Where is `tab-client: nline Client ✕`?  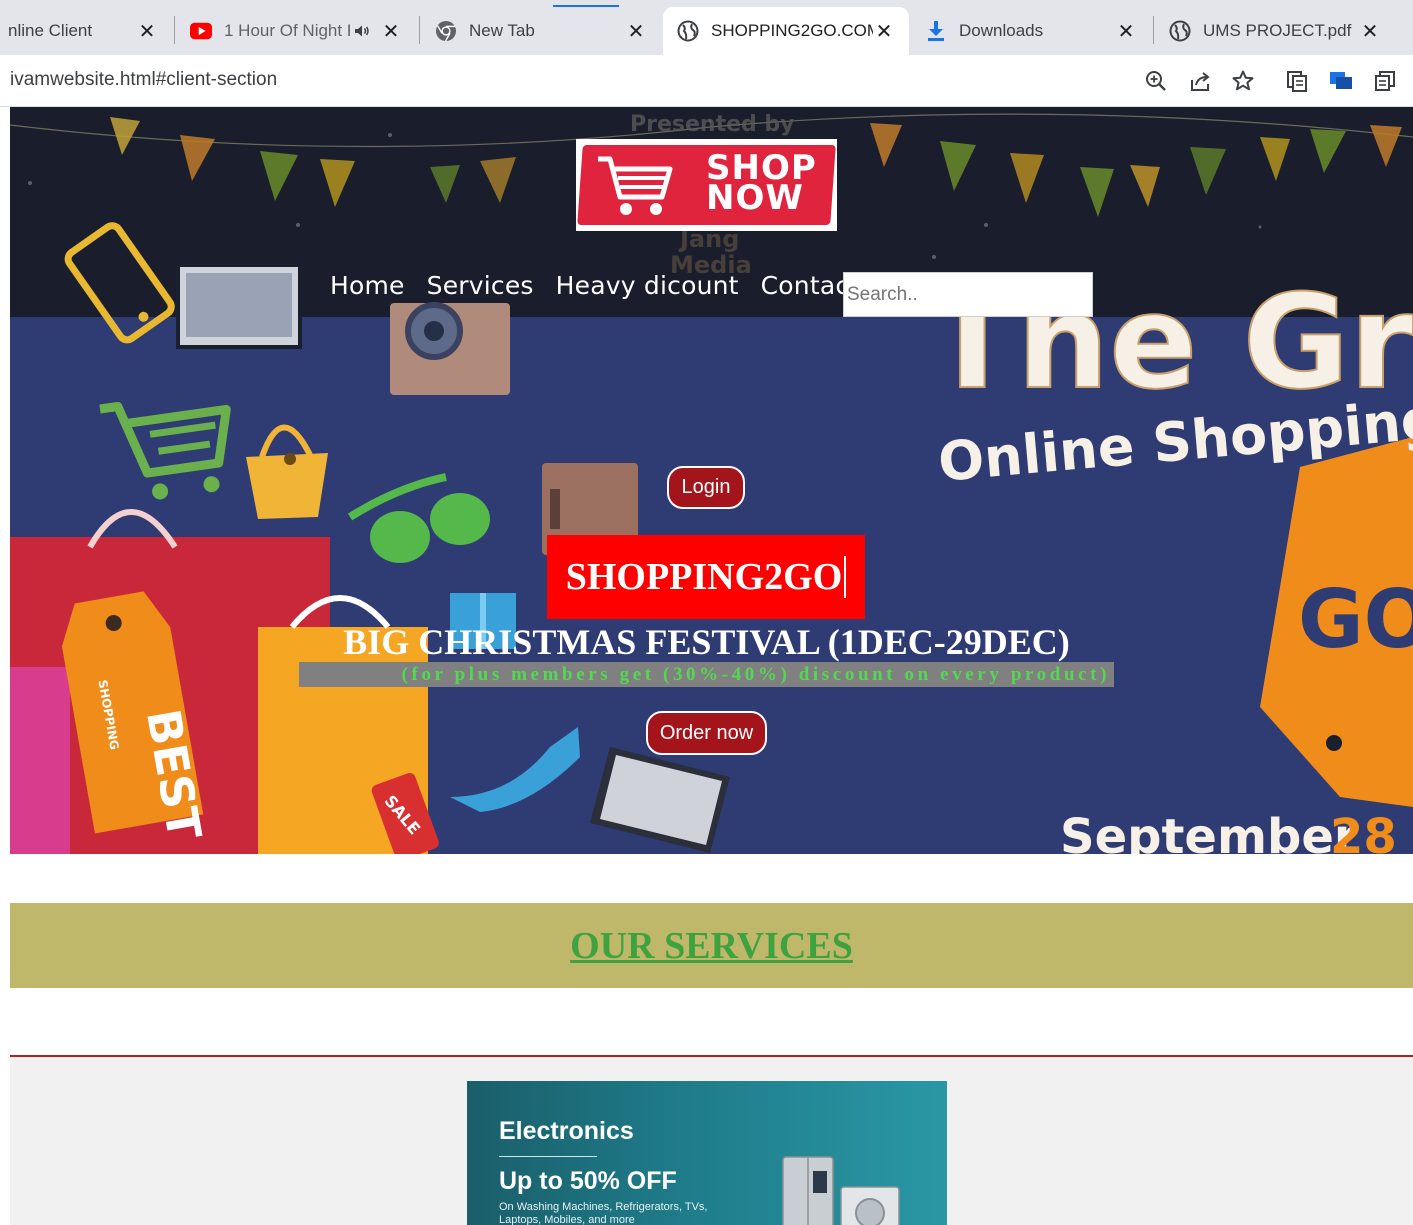 tab-client: nline Client ✕ is located at coordinates (86, 31).